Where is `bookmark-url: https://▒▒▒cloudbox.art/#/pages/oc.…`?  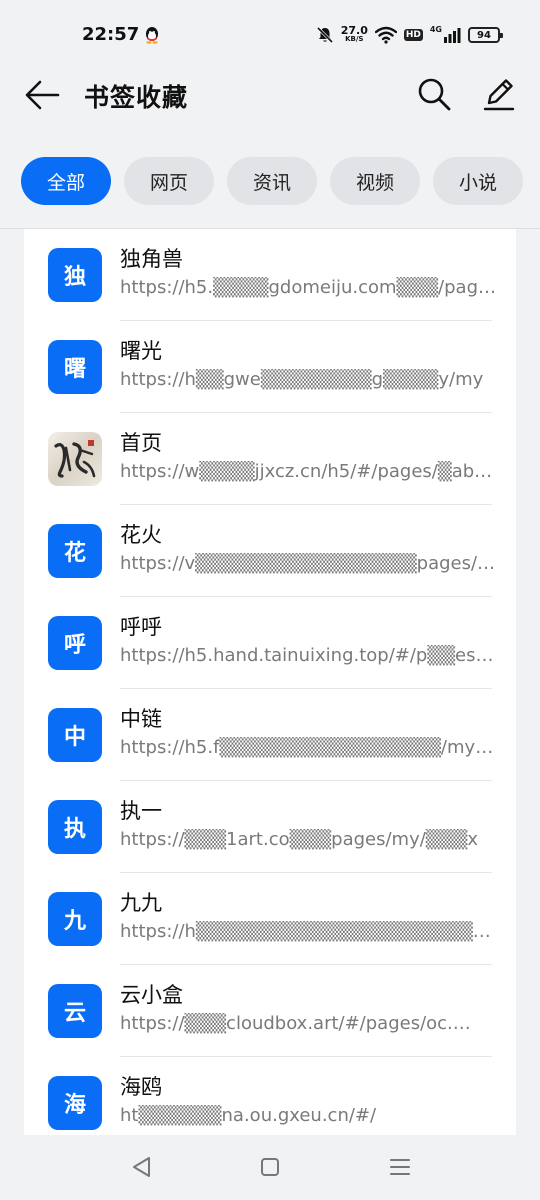
bookmark-url: https://▒▒▒cloudbox.art/#/pages/oc.… is located at coordinates (295, 1023).